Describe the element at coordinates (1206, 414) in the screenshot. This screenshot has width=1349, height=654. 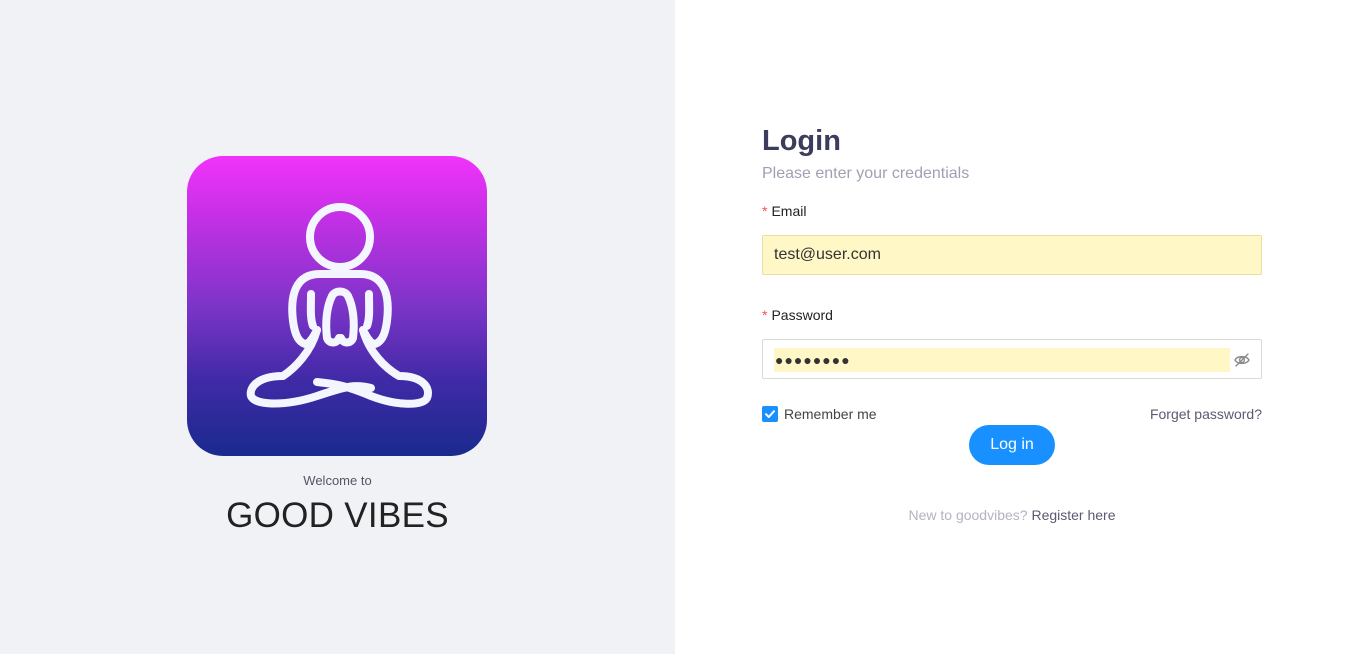
I see `forgot-password-link: Forget password?` at that location.